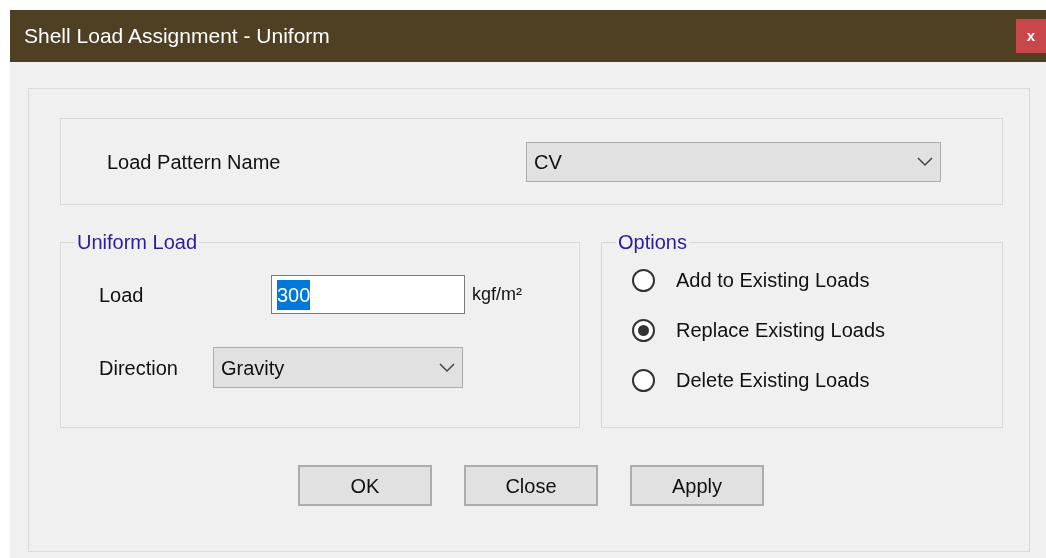  What do you see at coordinates (652, 242) in the screenshot?
I see `group-title: Options` at bounding box center [652, 242].